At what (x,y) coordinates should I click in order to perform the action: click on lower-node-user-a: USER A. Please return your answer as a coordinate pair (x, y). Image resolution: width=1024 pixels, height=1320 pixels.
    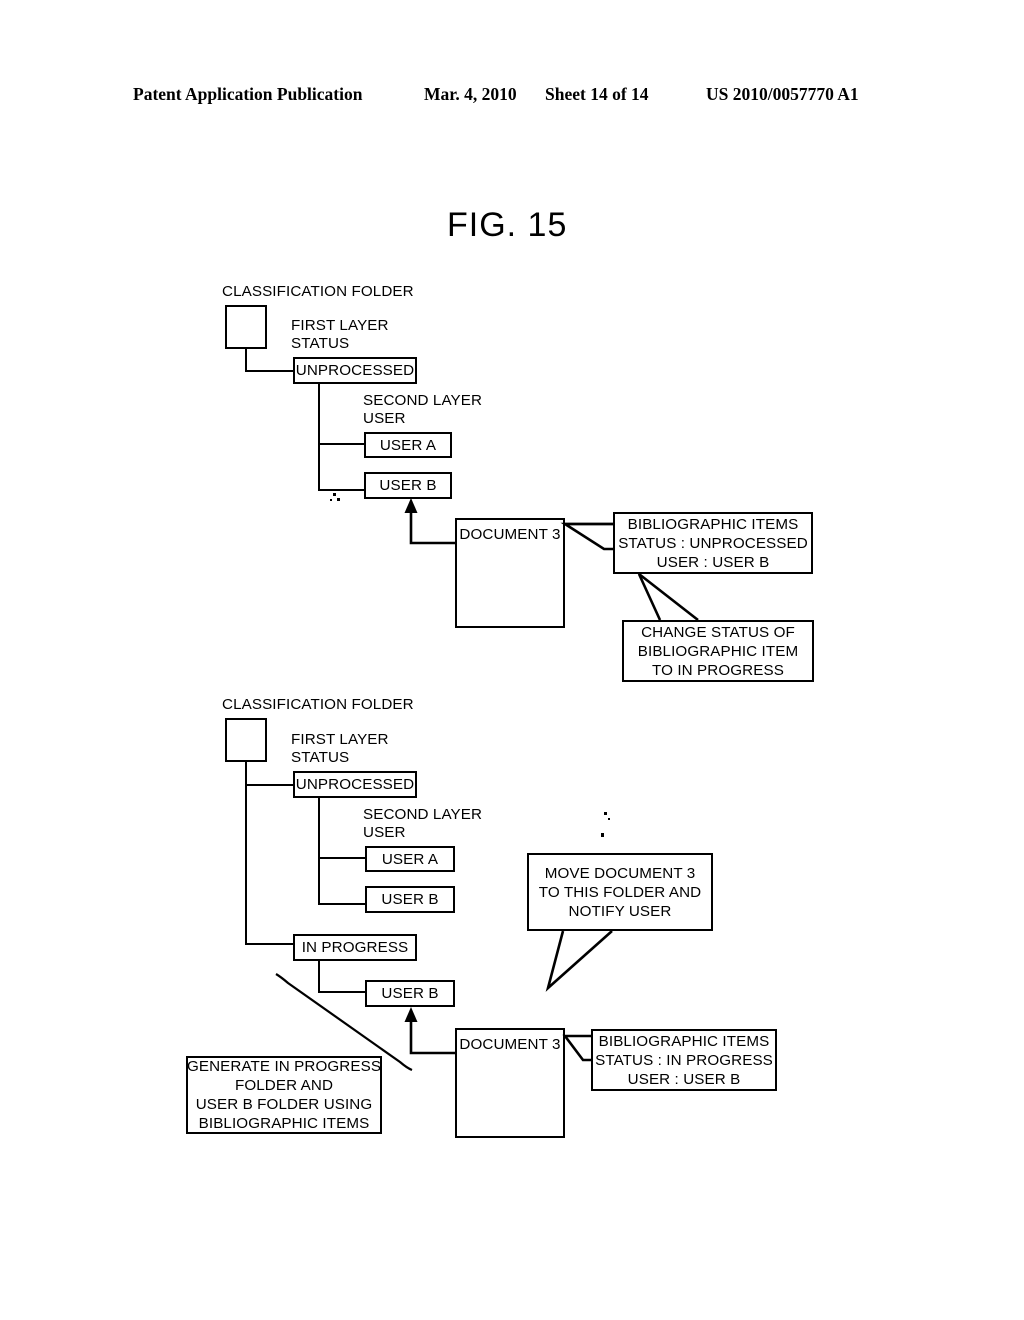
    Looking at the image, I should click on (410, 859).